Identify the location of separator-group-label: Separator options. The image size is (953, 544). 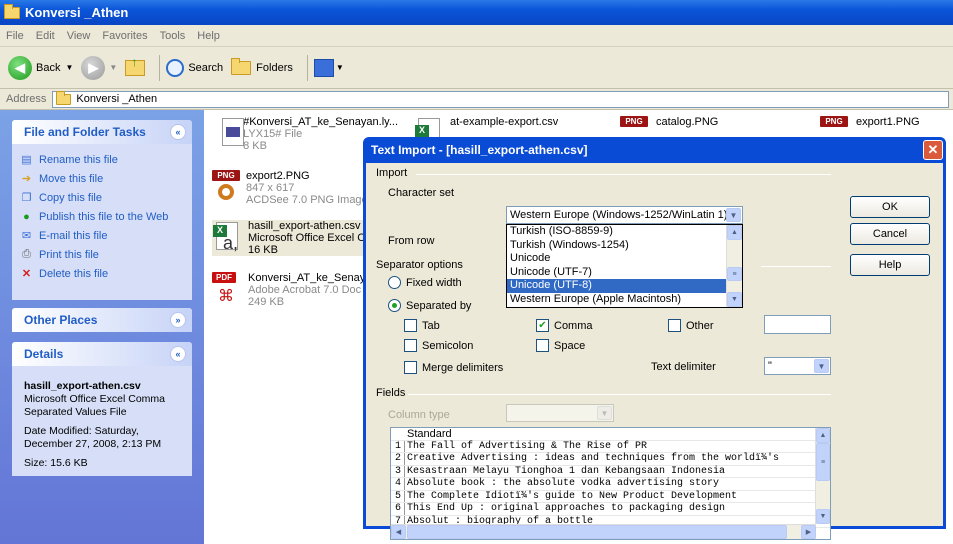
(419, 265).